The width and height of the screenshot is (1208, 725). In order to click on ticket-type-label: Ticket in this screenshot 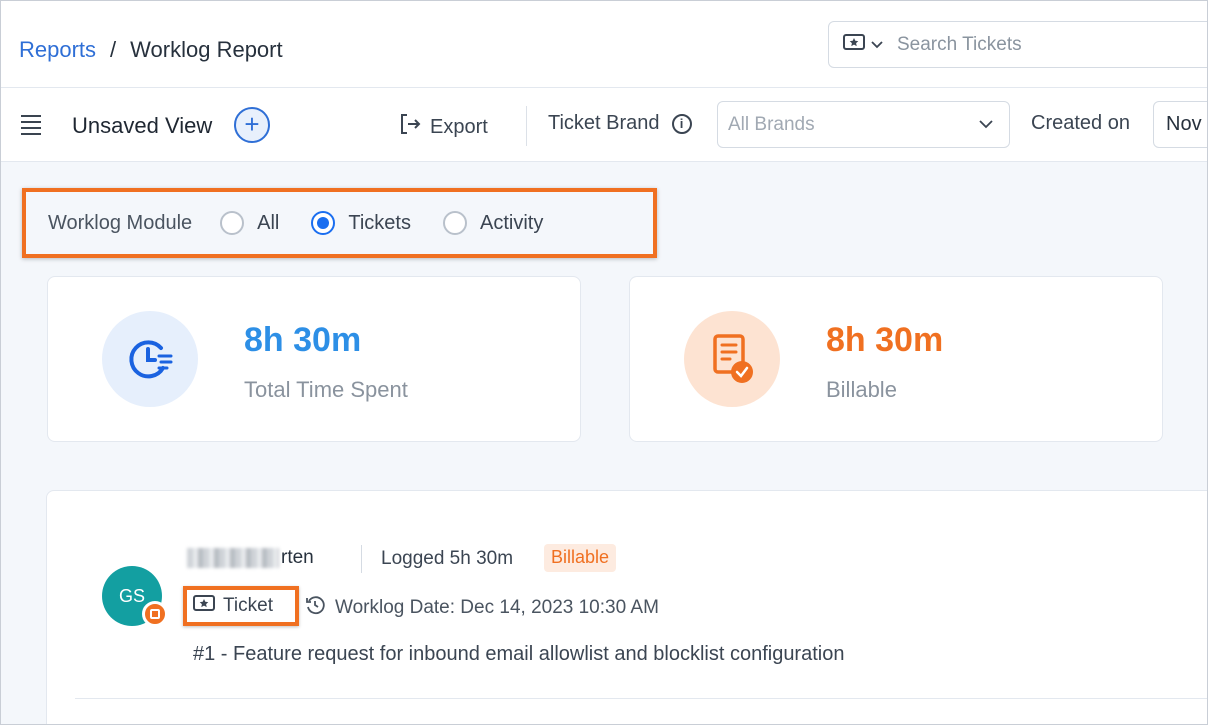, I will do `click(241, 606)`.